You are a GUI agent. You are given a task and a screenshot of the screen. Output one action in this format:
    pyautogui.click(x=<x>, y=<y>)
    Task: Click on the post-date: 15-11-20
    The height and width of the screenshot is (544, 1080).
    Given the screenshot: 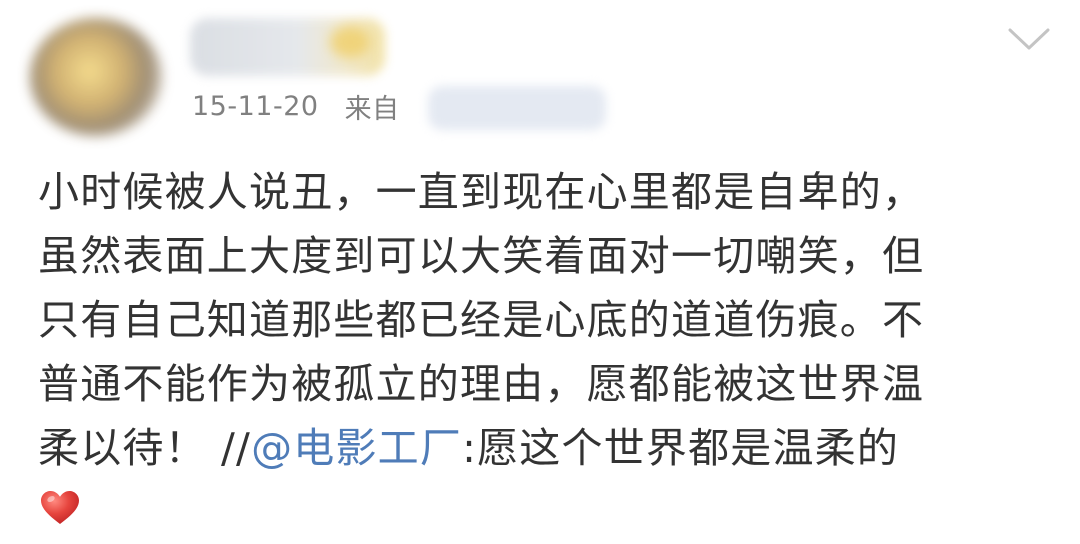 What is the action you would take?
    pyautogui.click(x=255, y=106)
    